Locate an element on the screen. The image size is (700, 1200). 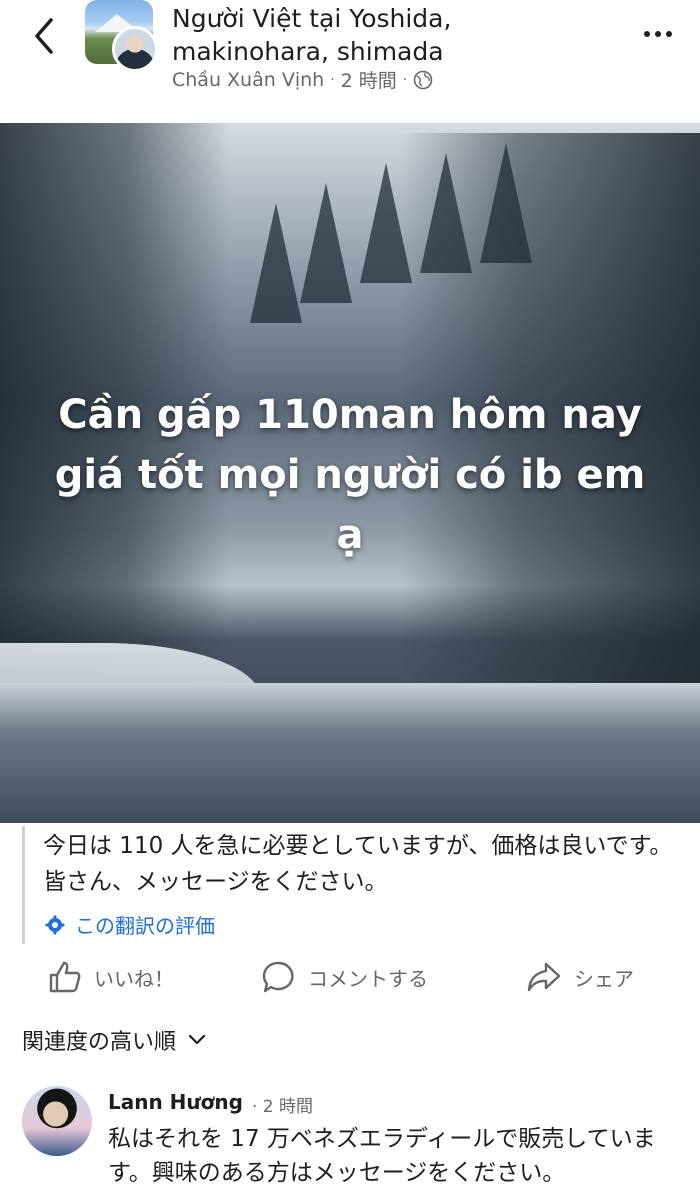
share-icon is located at coordinates (544, 977).